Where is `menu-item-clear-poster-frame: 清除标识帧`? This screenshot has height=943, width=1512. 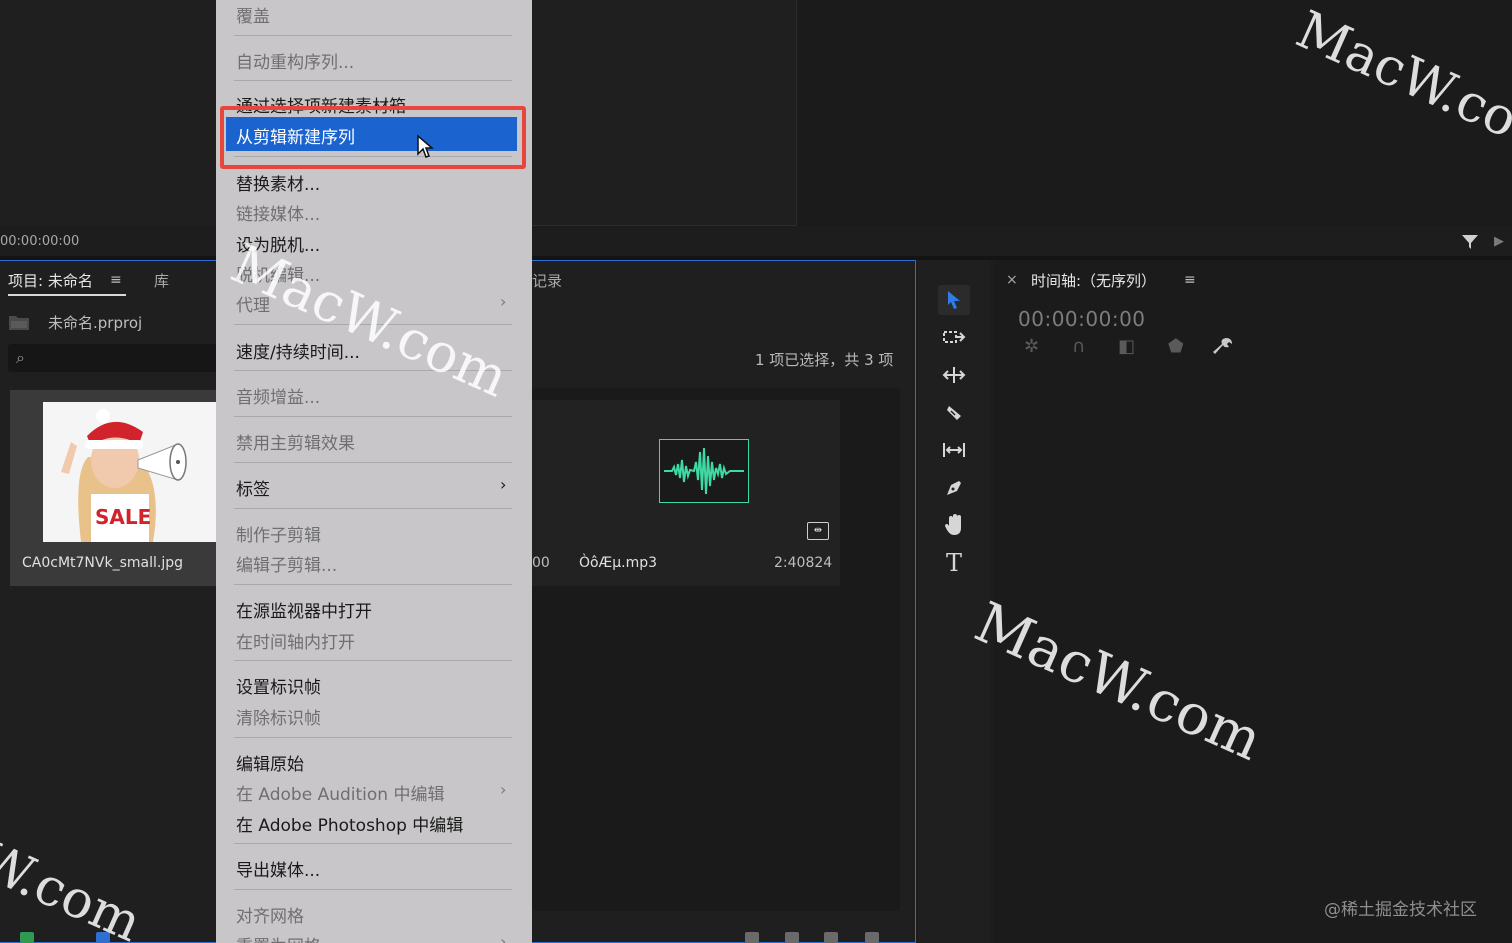
menu-item-clear-poster-frame: 清除标识帧 is located at coordinates (278, 716).